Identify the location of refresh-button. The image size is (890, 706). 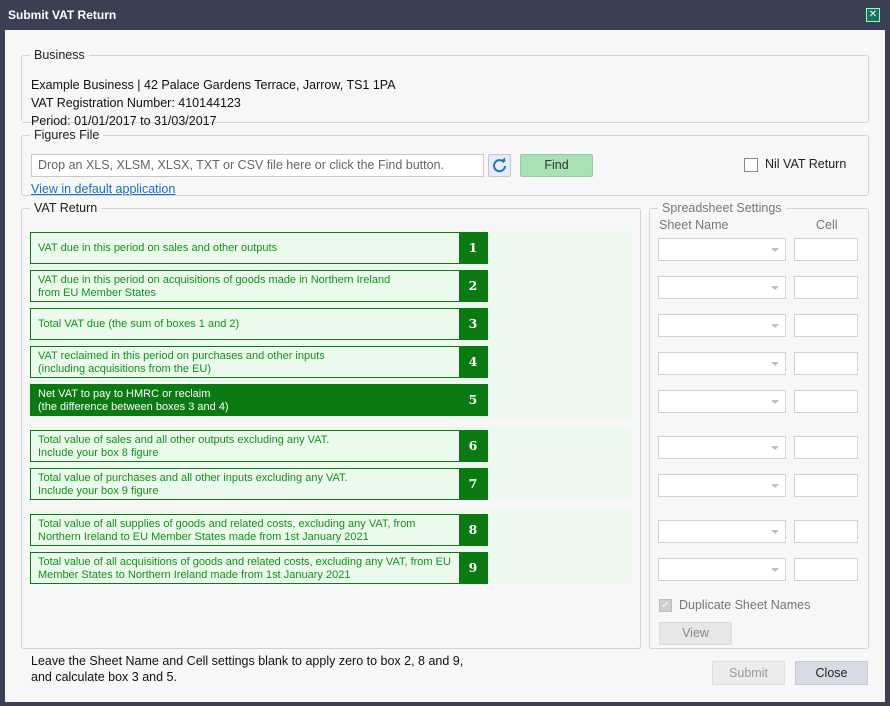
(499, 165).